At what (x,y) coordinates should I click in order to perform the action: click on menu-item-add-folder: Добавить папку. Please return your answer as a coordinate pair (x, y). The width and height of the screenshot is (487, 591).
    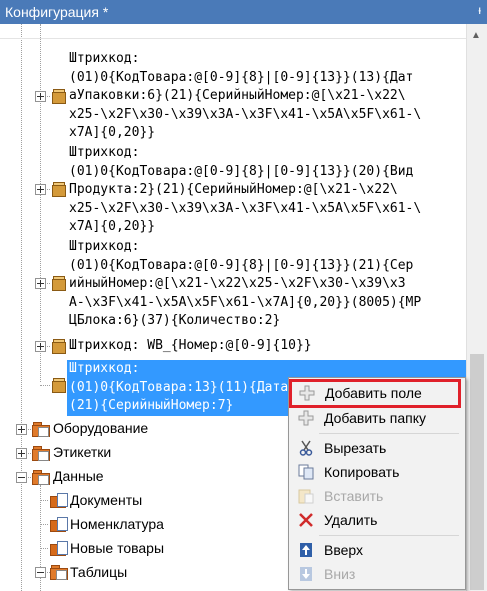
    Looking at the image, I should click on (376, 418).